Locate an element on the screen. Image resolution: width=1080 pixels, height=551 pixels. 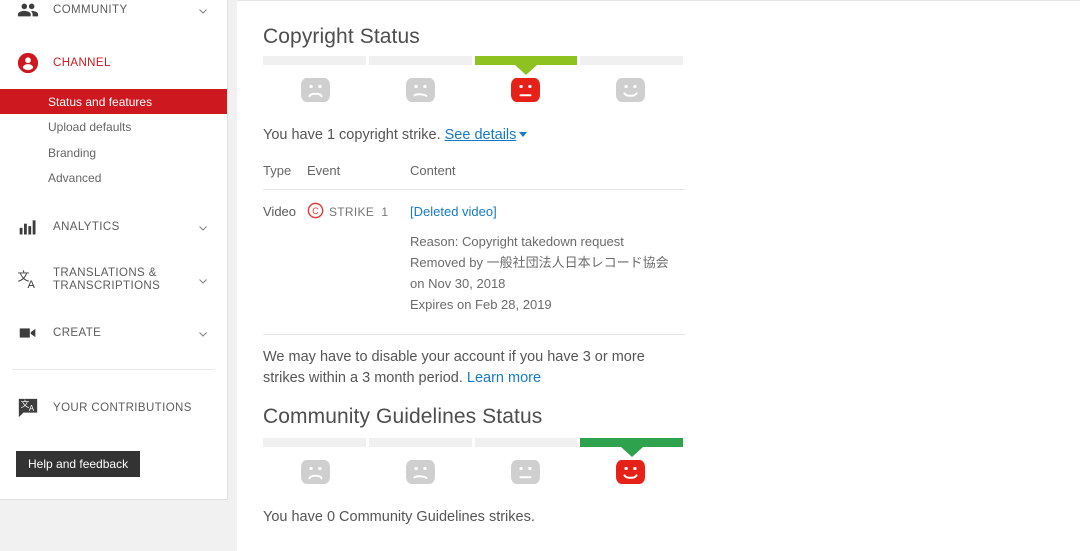
sidebar-item-label: Upload defaults is located at coordinates (90, 126).